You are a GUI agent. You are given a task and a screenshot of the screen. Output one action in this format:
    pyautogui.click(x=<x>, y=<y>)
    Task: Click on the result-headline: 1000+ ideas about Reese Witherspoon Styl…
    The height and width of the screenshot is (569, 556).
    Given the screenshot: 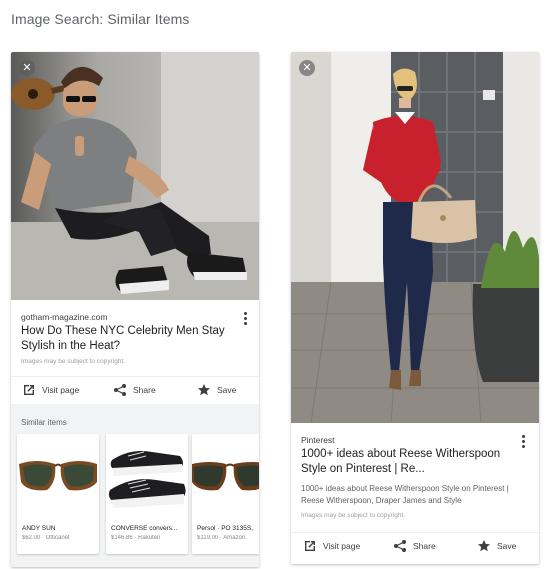 What is the action you would take?
    pyautogui.click(x=407, y=462)
    